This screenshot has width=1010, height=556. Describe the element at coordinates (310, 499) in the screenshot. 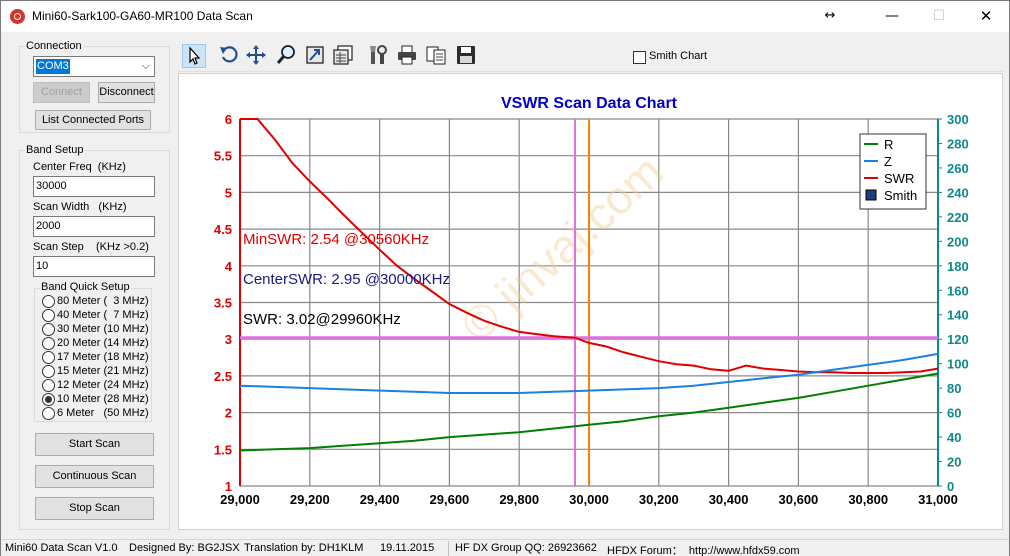

I see `x-tick-label: 29,200` at that location.